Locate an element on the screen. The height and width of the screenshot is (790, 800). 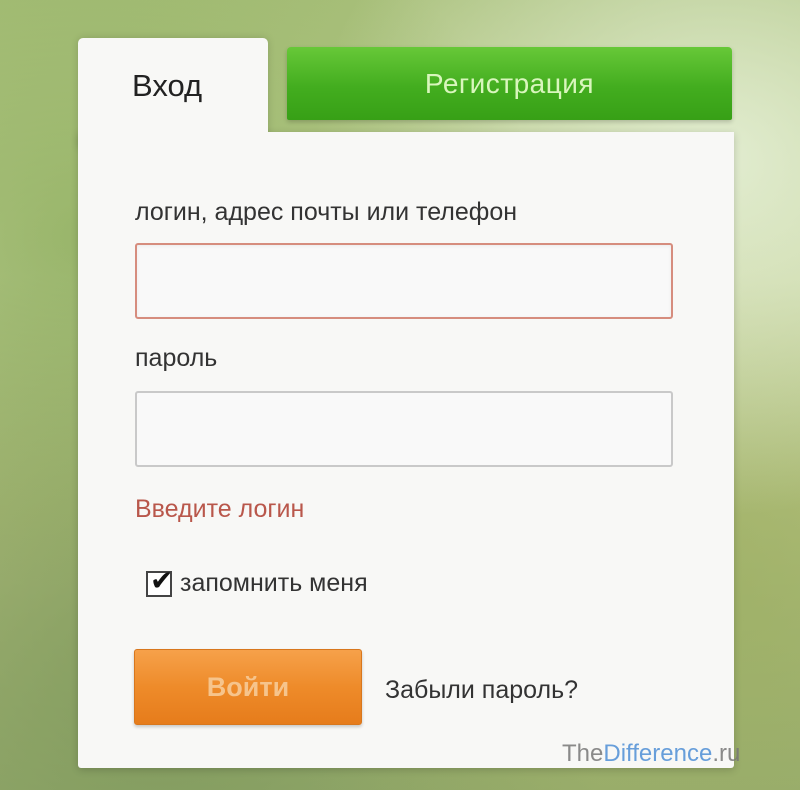
watermark-suffix: .ru is located at coordinates (726, 753).